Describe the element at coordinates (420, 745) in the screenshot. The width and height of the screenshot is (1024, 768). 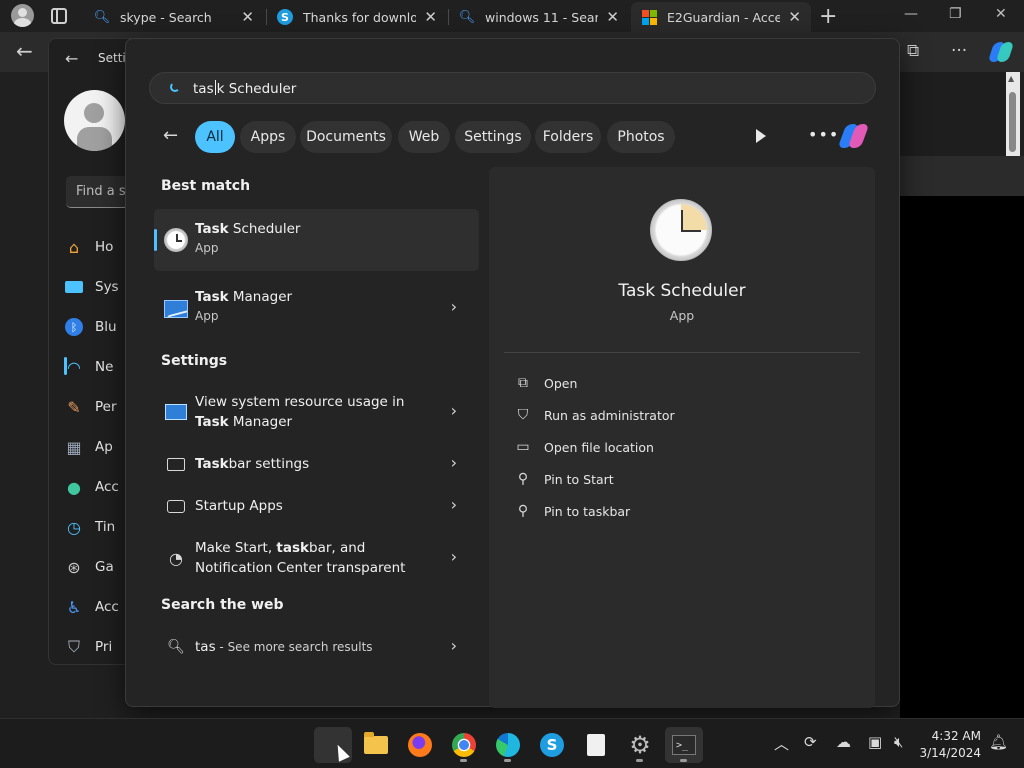
I see `taskbar-firefox` at that location.